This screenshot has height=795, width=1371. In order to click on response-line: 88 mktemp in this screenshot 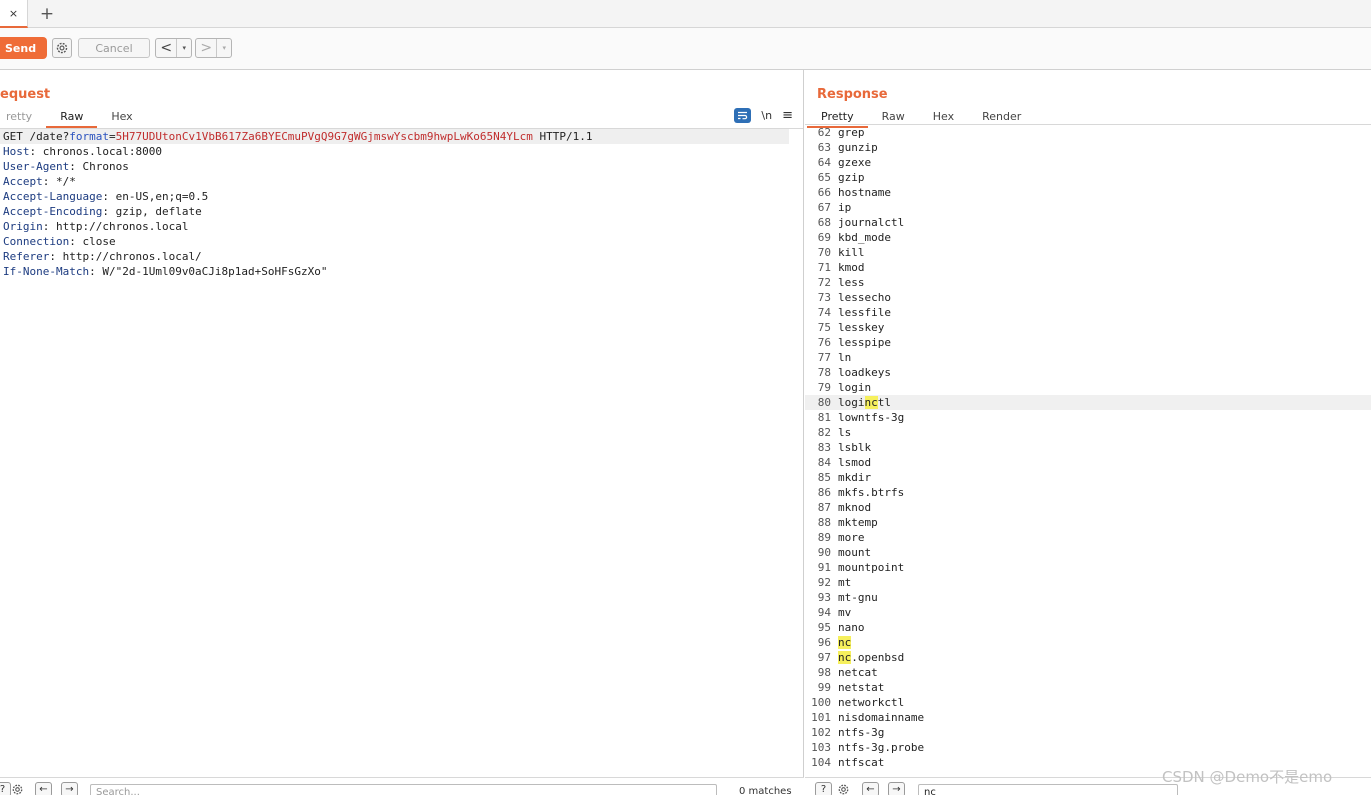, I will do `click(1088, 522)`.